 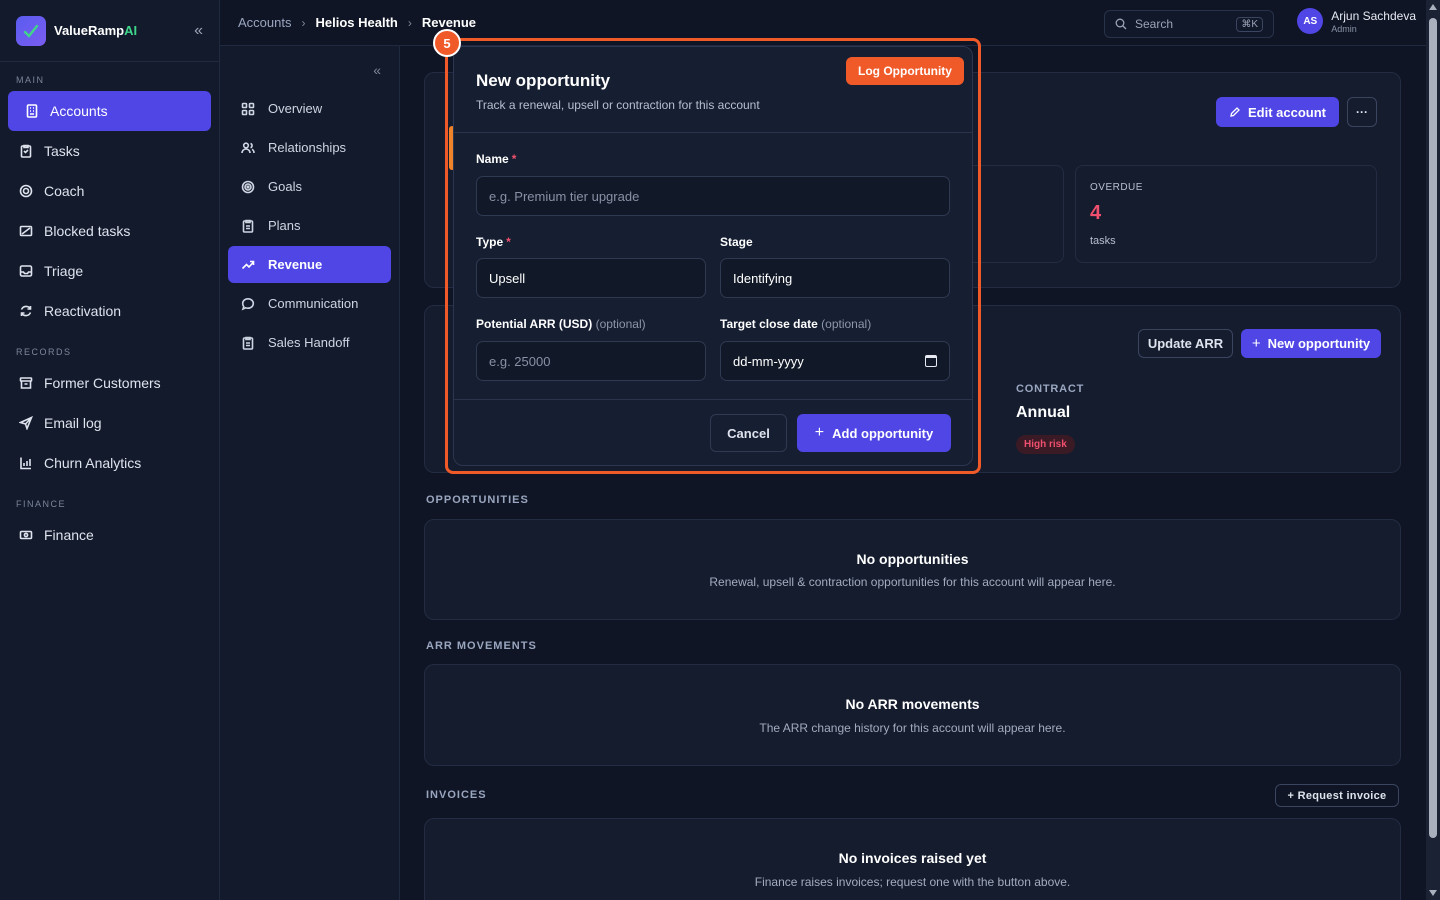 What do you see at coordinates (309, 186) in the screenshot?
I see `subnav-item-goals: Goals` at bounding box center [309, 186].